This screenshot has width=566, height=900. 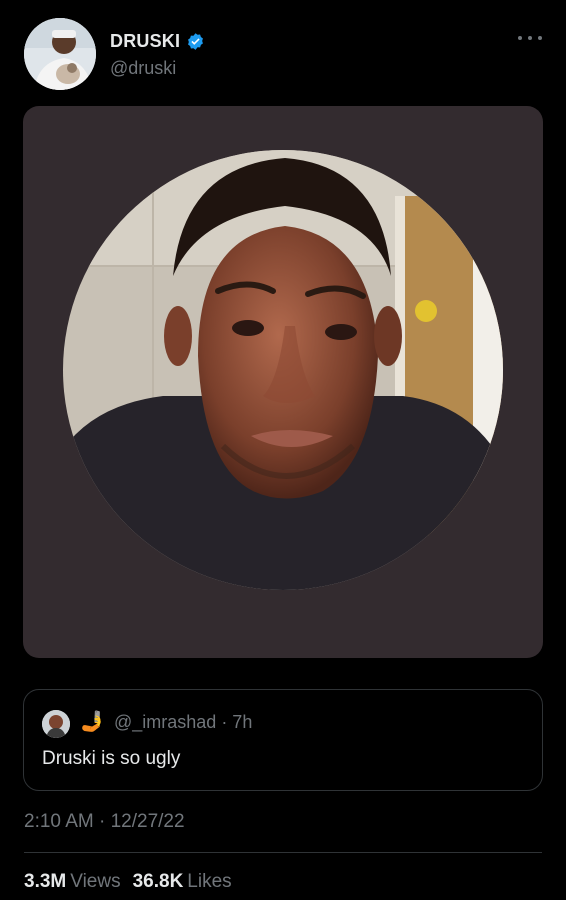 What do you see at coordinates (56, 724) in the screenshot?
I see `quoted-author-avatar` at bounding box center [56, 724].